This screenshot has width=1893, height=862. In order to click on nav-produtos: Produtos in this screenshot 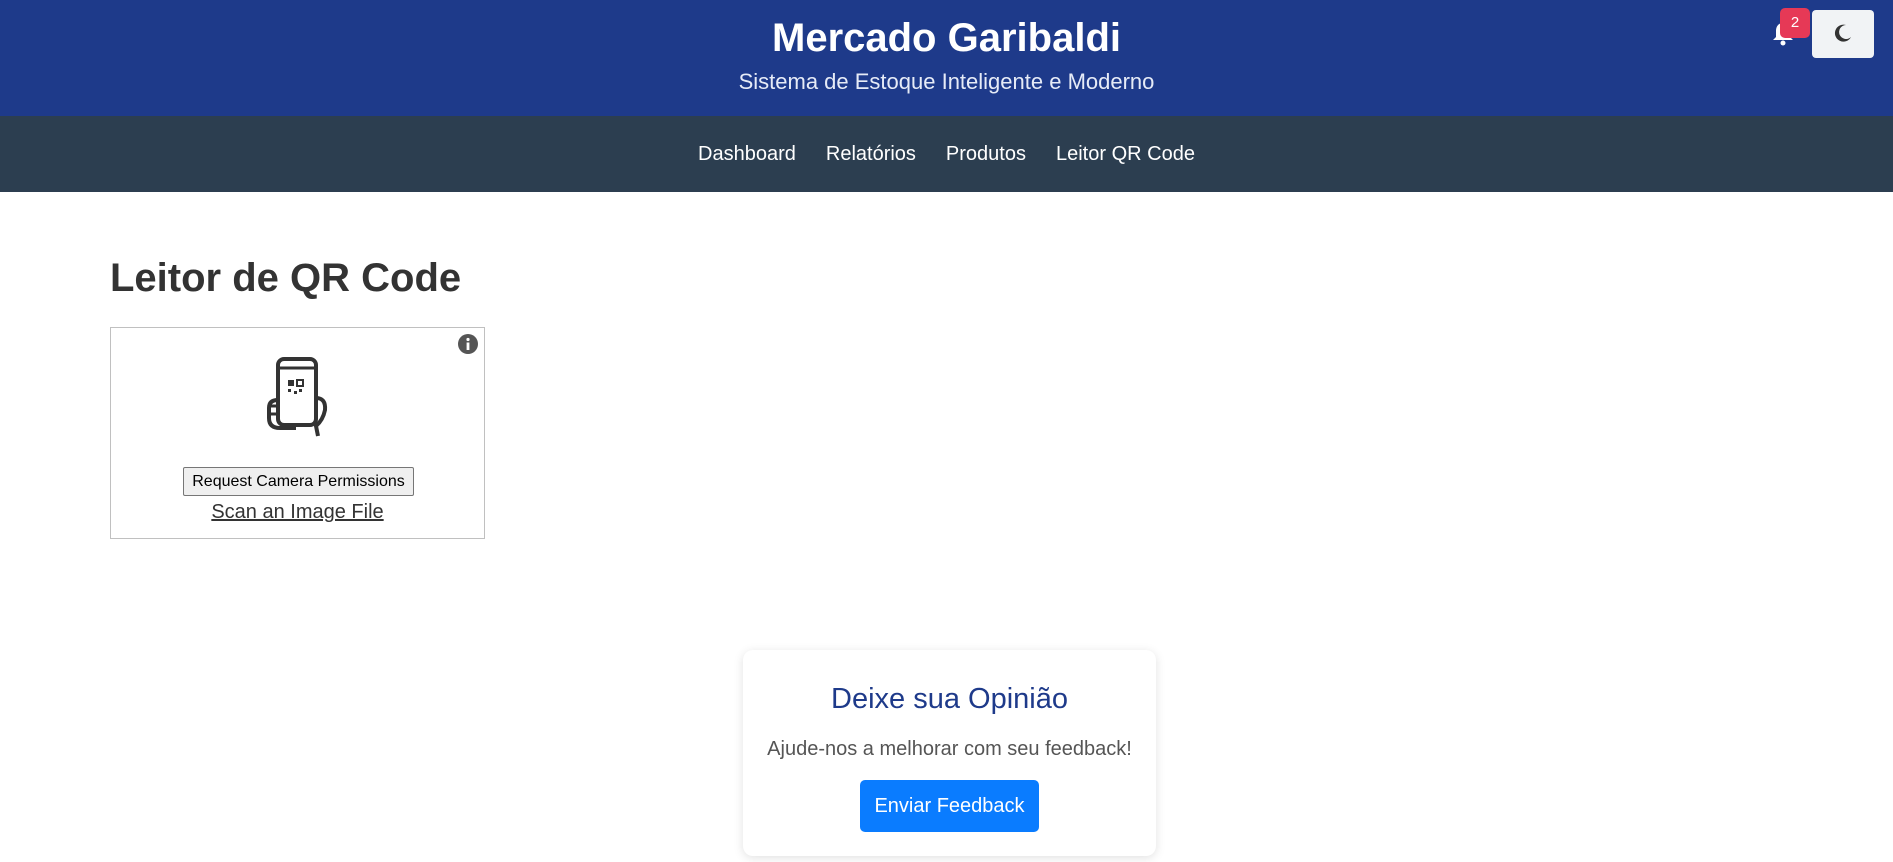, I will do `click(986, 154)`.